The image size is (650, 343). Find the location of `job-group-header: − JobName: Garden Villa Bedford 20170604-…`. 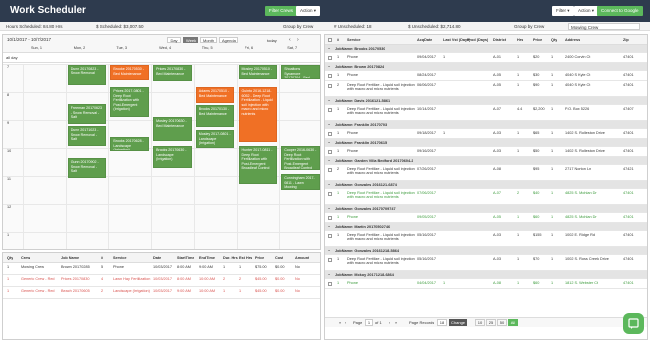

job-group-header: − JobName: Garden Villa Bedford 20170604-… is located at coordinates (486, 161).